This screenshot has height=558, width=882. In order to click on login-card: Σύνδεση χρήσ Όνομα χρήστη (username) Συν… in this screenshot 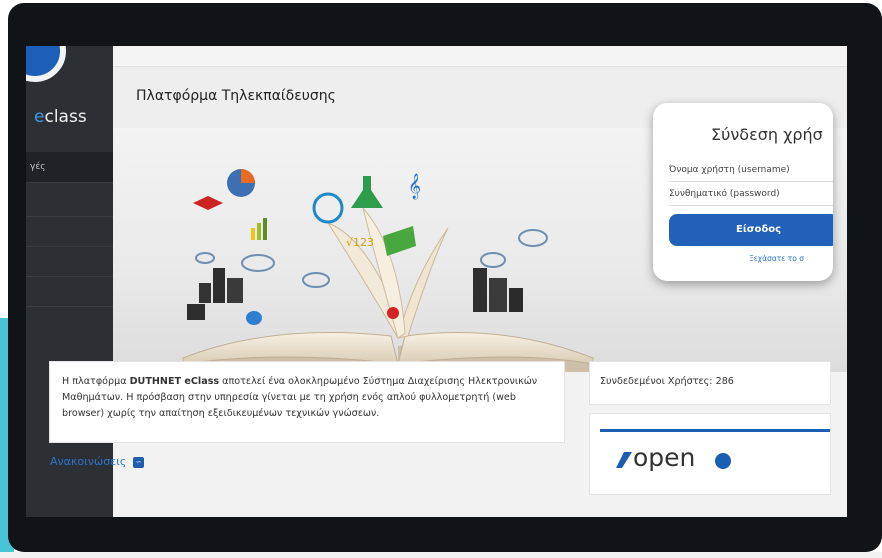, I will do `click(743, 192)`.